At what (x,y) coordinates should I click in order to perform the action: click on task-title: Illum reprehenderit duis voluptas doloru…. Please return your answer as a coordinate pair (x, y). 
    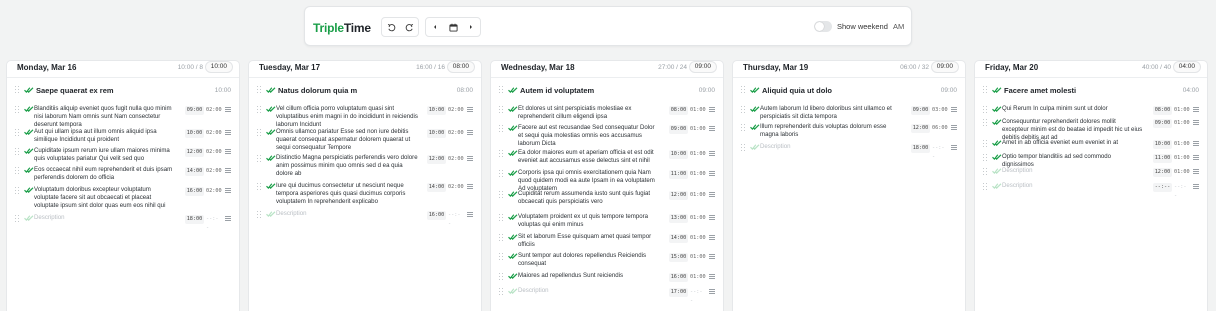
    Looking at the image, I should click on (831, 131).